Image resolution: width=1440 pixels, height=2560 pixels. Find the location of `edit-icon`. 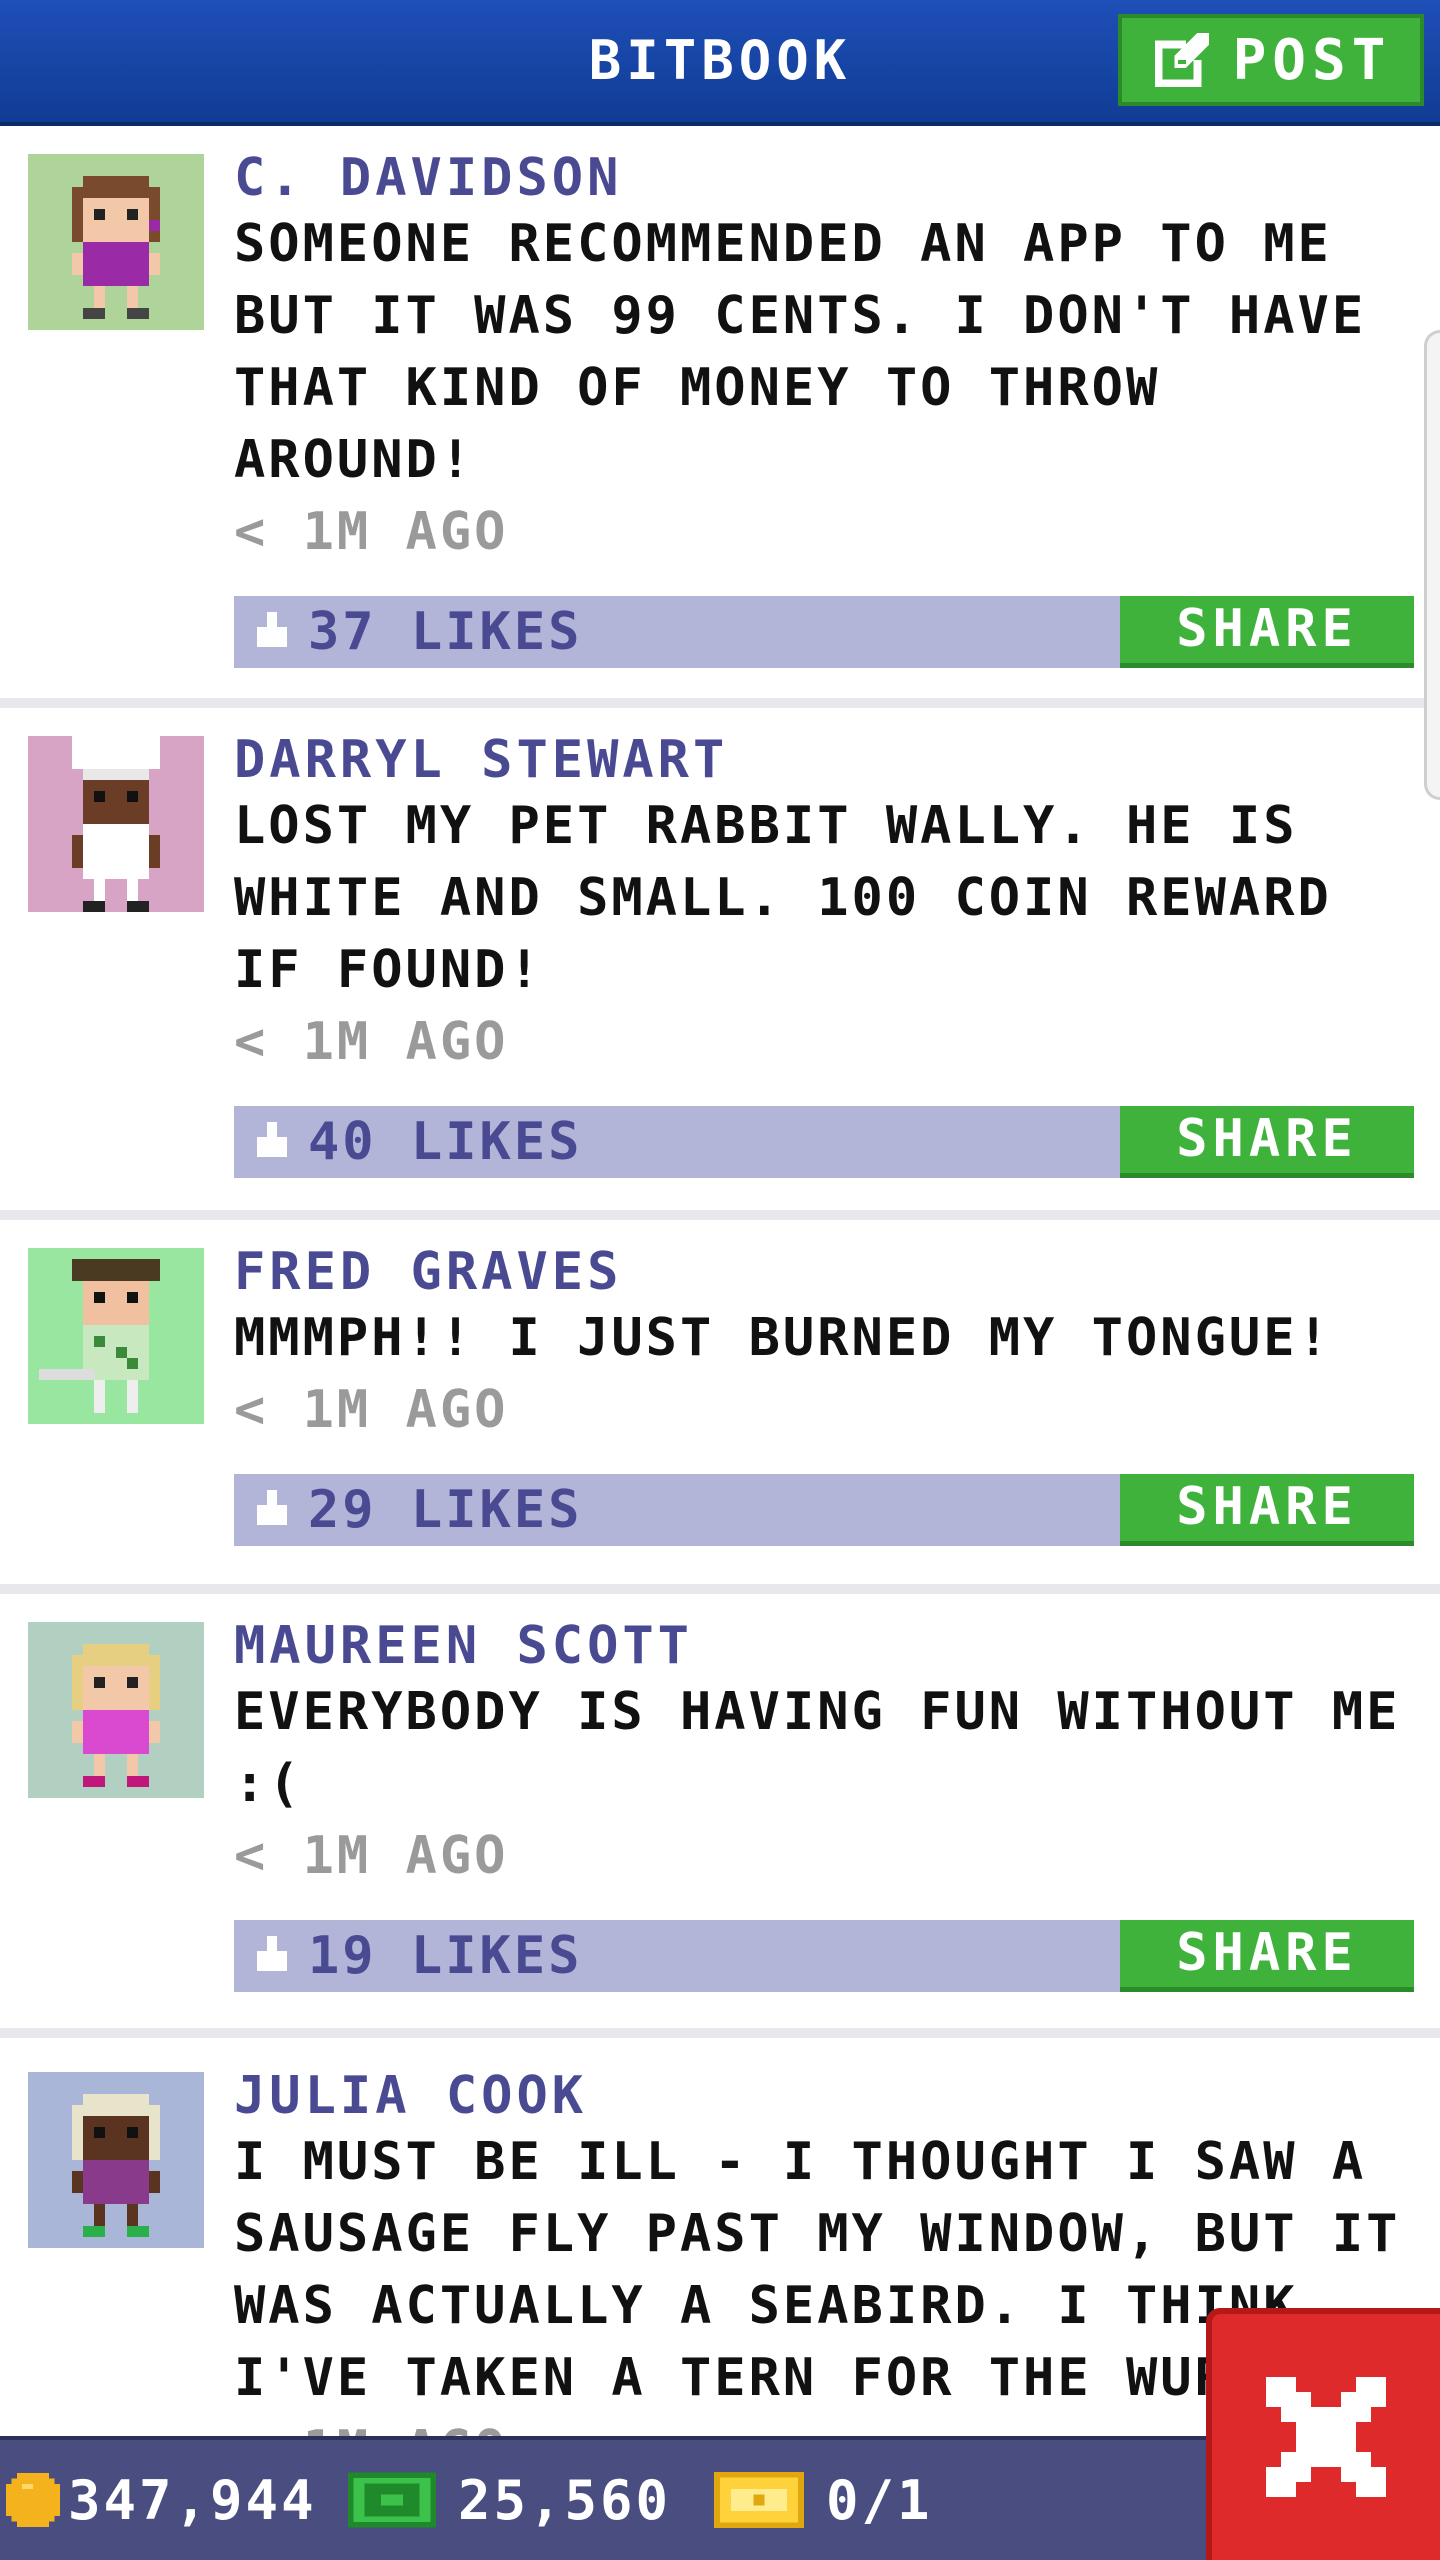

edit-icon is located at coordinates (1181, 60).